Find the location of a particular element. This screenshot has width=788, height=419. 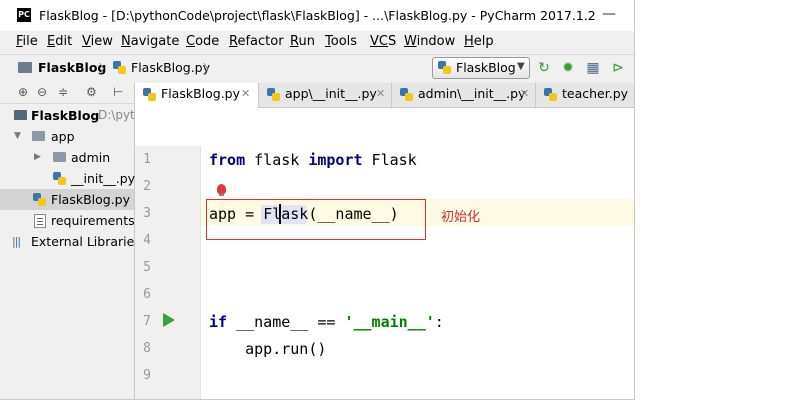

menu-tools: Tools is located at coordinates (341, 41).